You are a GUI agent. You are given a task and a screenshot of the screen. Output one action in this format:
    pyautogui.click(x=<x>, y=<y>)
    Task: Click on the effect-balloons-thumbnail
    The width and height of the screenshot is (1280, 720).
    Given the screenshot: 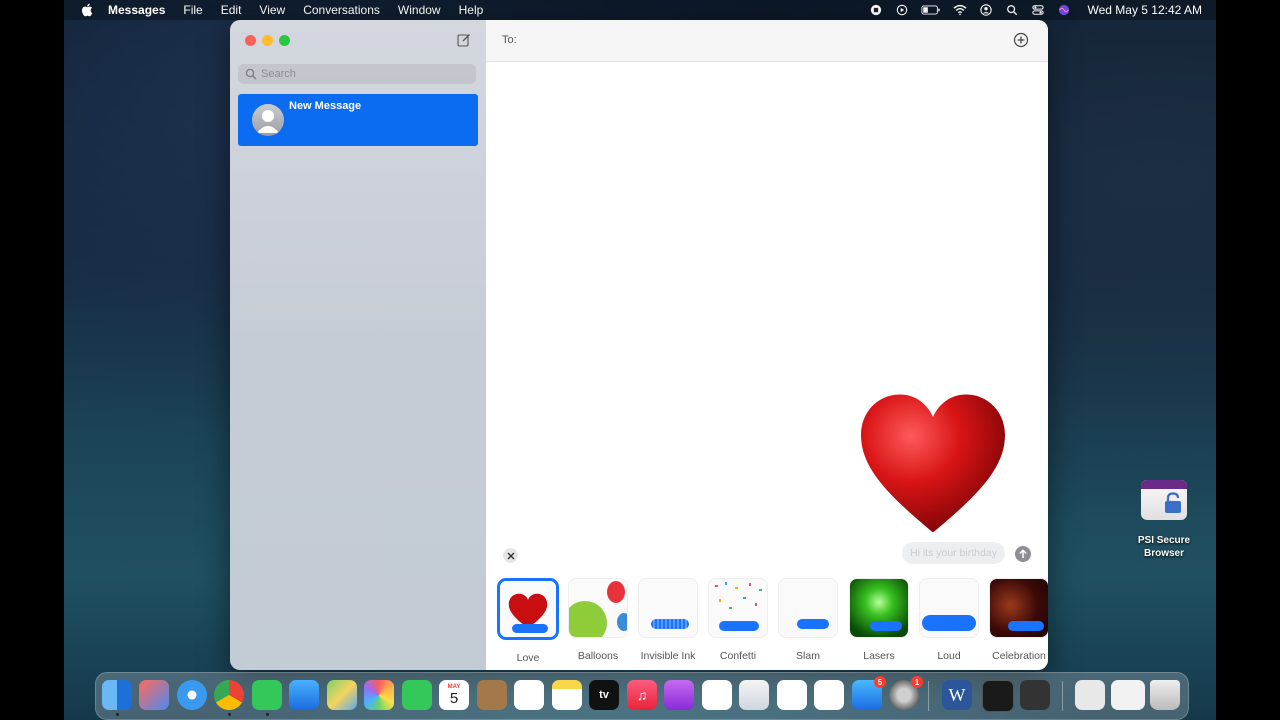 What is the action you would take?
    pyautogui.click(x=598, y=608)
    